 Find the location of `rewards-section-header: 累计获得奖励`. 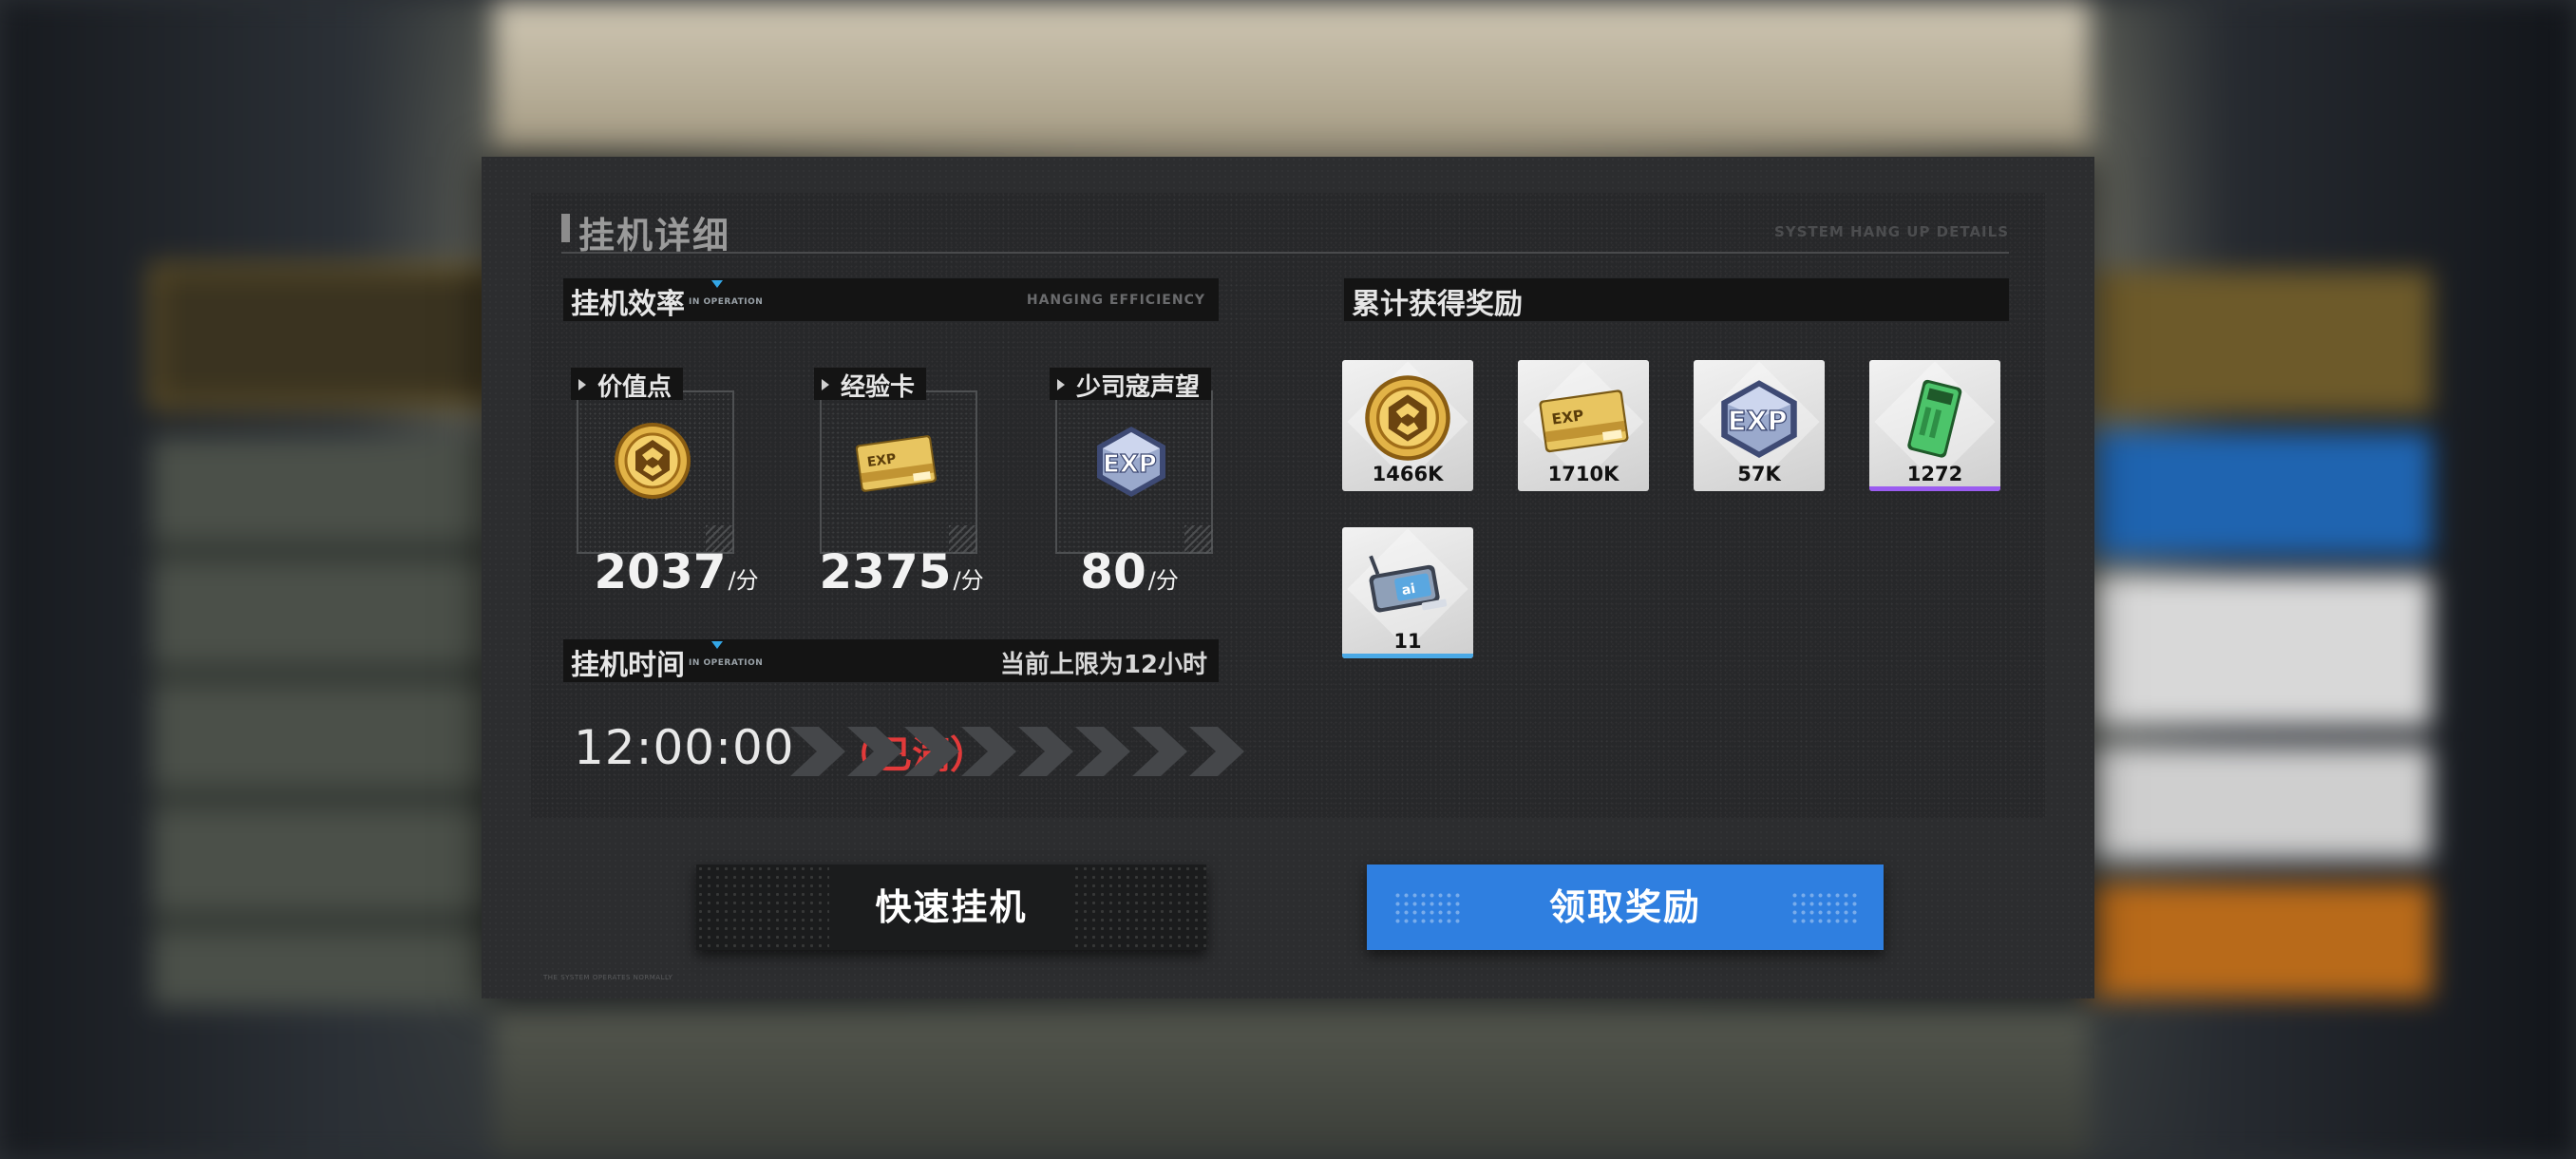

rewards-section-header: 累计获得奖励 is located at coordinates (1676, 299).